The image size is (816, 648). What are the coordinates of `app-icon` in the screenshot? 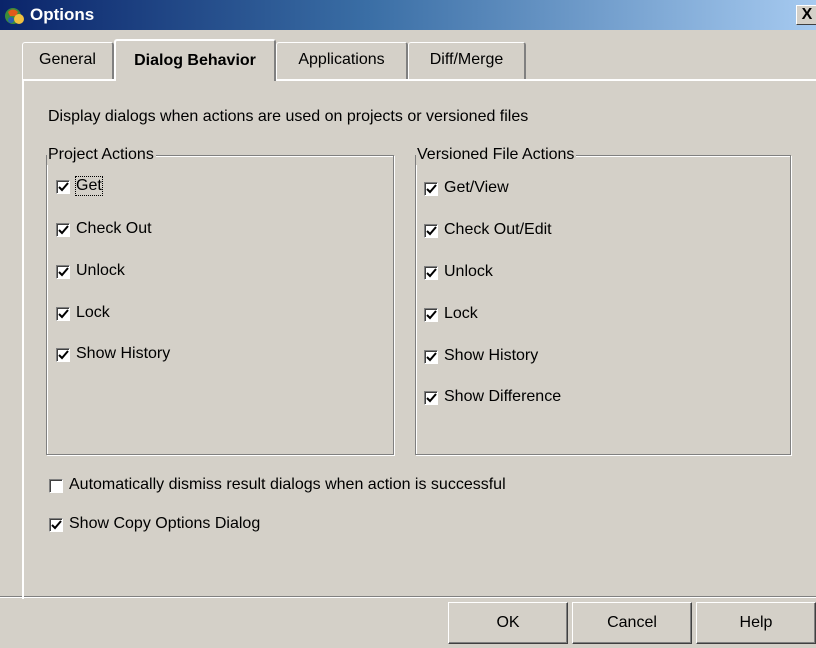 It's located at (15, 15).